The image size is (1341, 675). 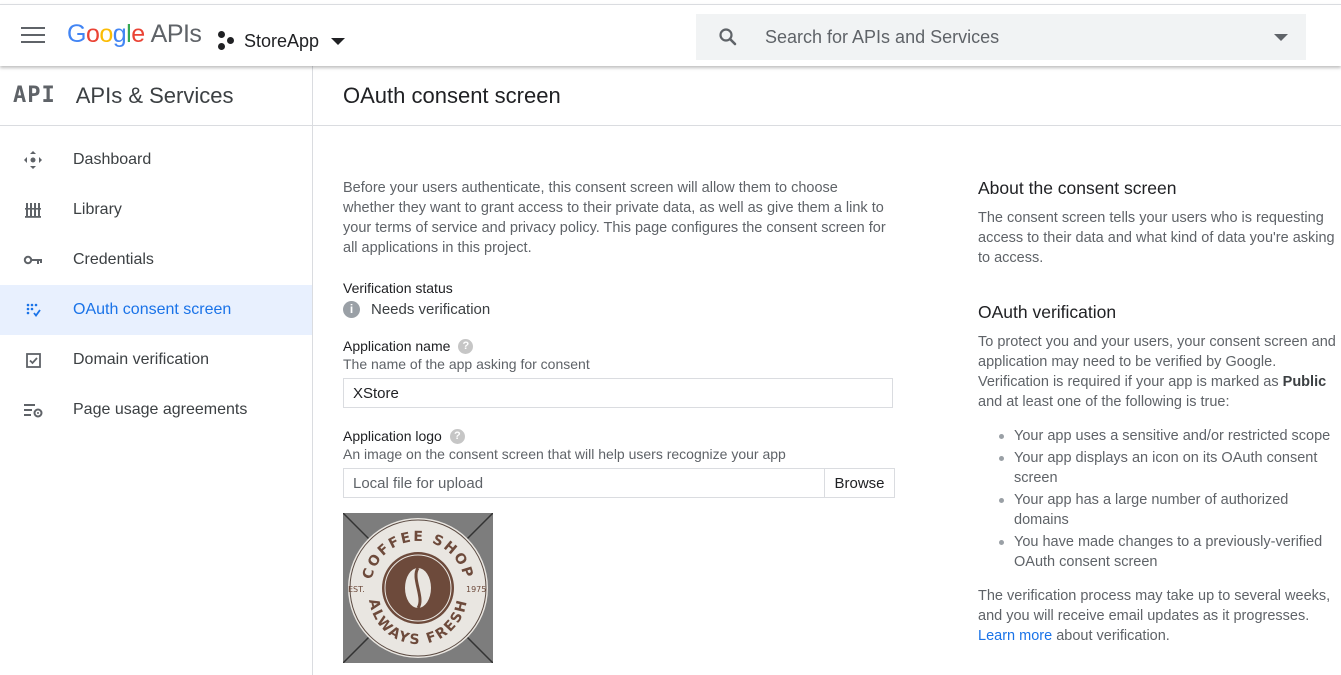 What do you see at coordinates (338, 41) in the screenshot?
I see `chevron-down-icon` at bounding box center [338, 41].